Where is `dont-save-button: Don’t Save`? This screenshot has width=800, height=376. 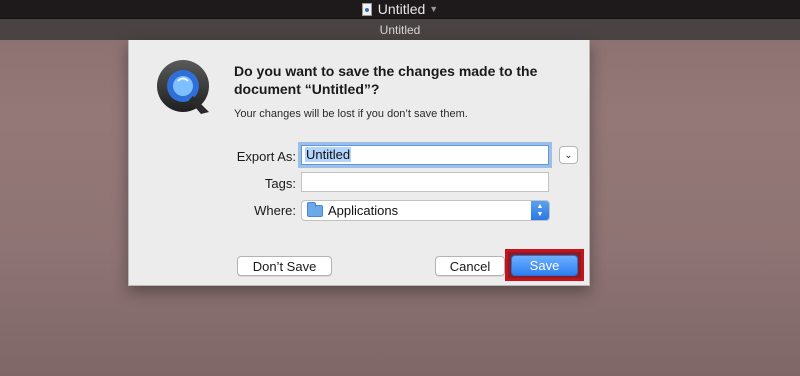
dont-save-button: Don’t Save is located at coordinates (284, 266).